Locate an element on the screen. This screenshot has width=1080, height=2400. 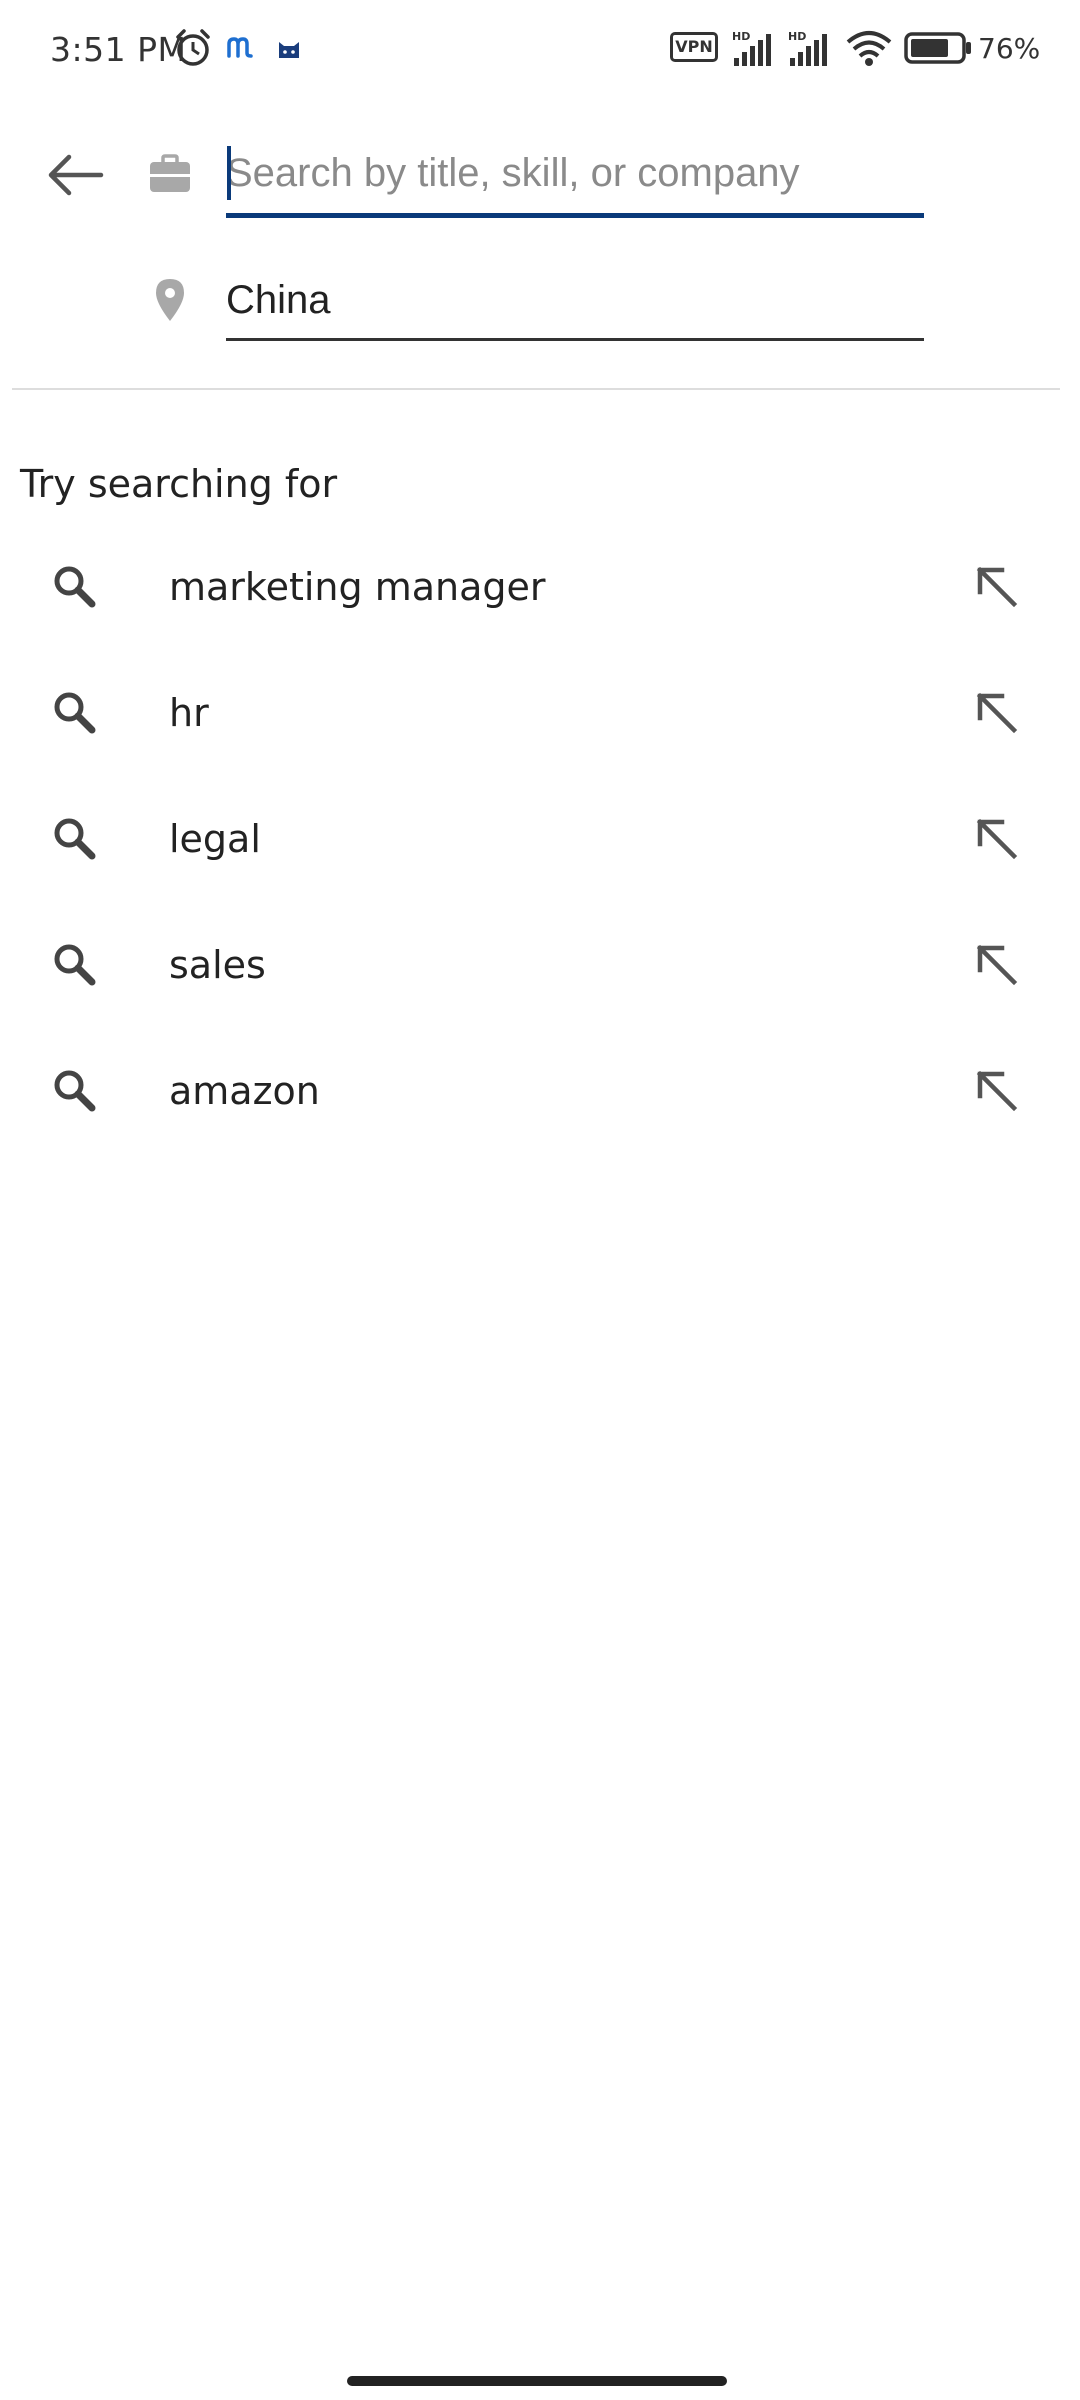
vpn-badge: VPN is located at coordinates (694, 47).